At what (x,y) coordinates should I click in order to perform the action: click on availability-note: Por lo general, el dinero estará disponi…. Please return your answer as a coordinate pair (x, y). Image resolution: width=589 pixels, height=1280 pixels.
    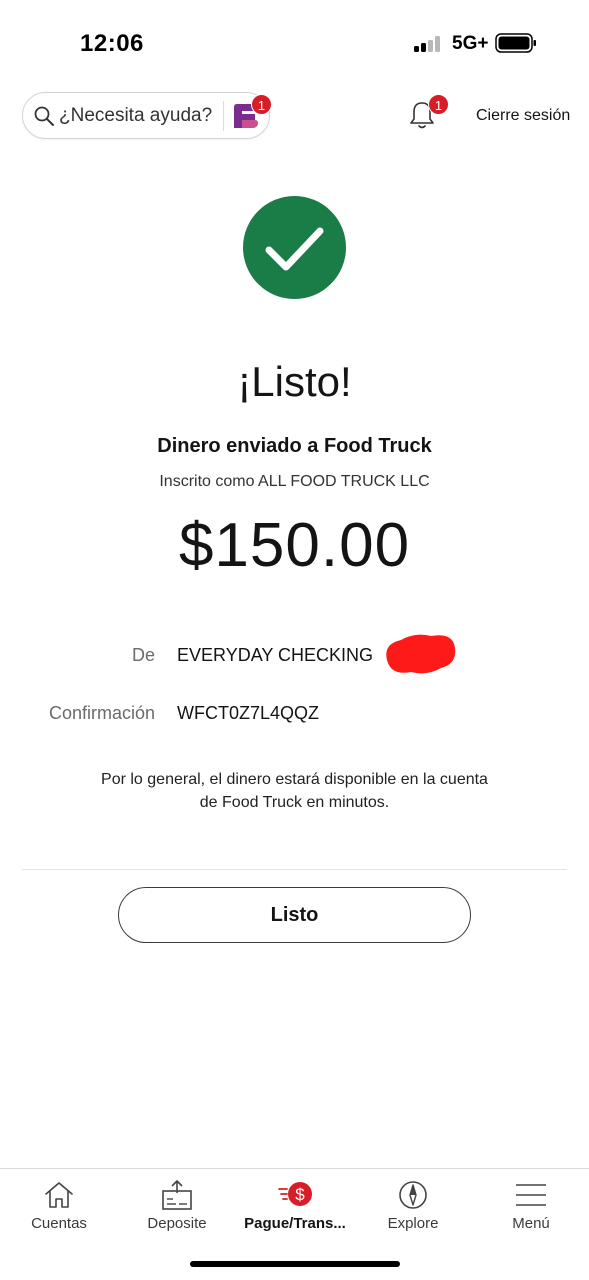
    Looking at the image, I should click on (294, 791).